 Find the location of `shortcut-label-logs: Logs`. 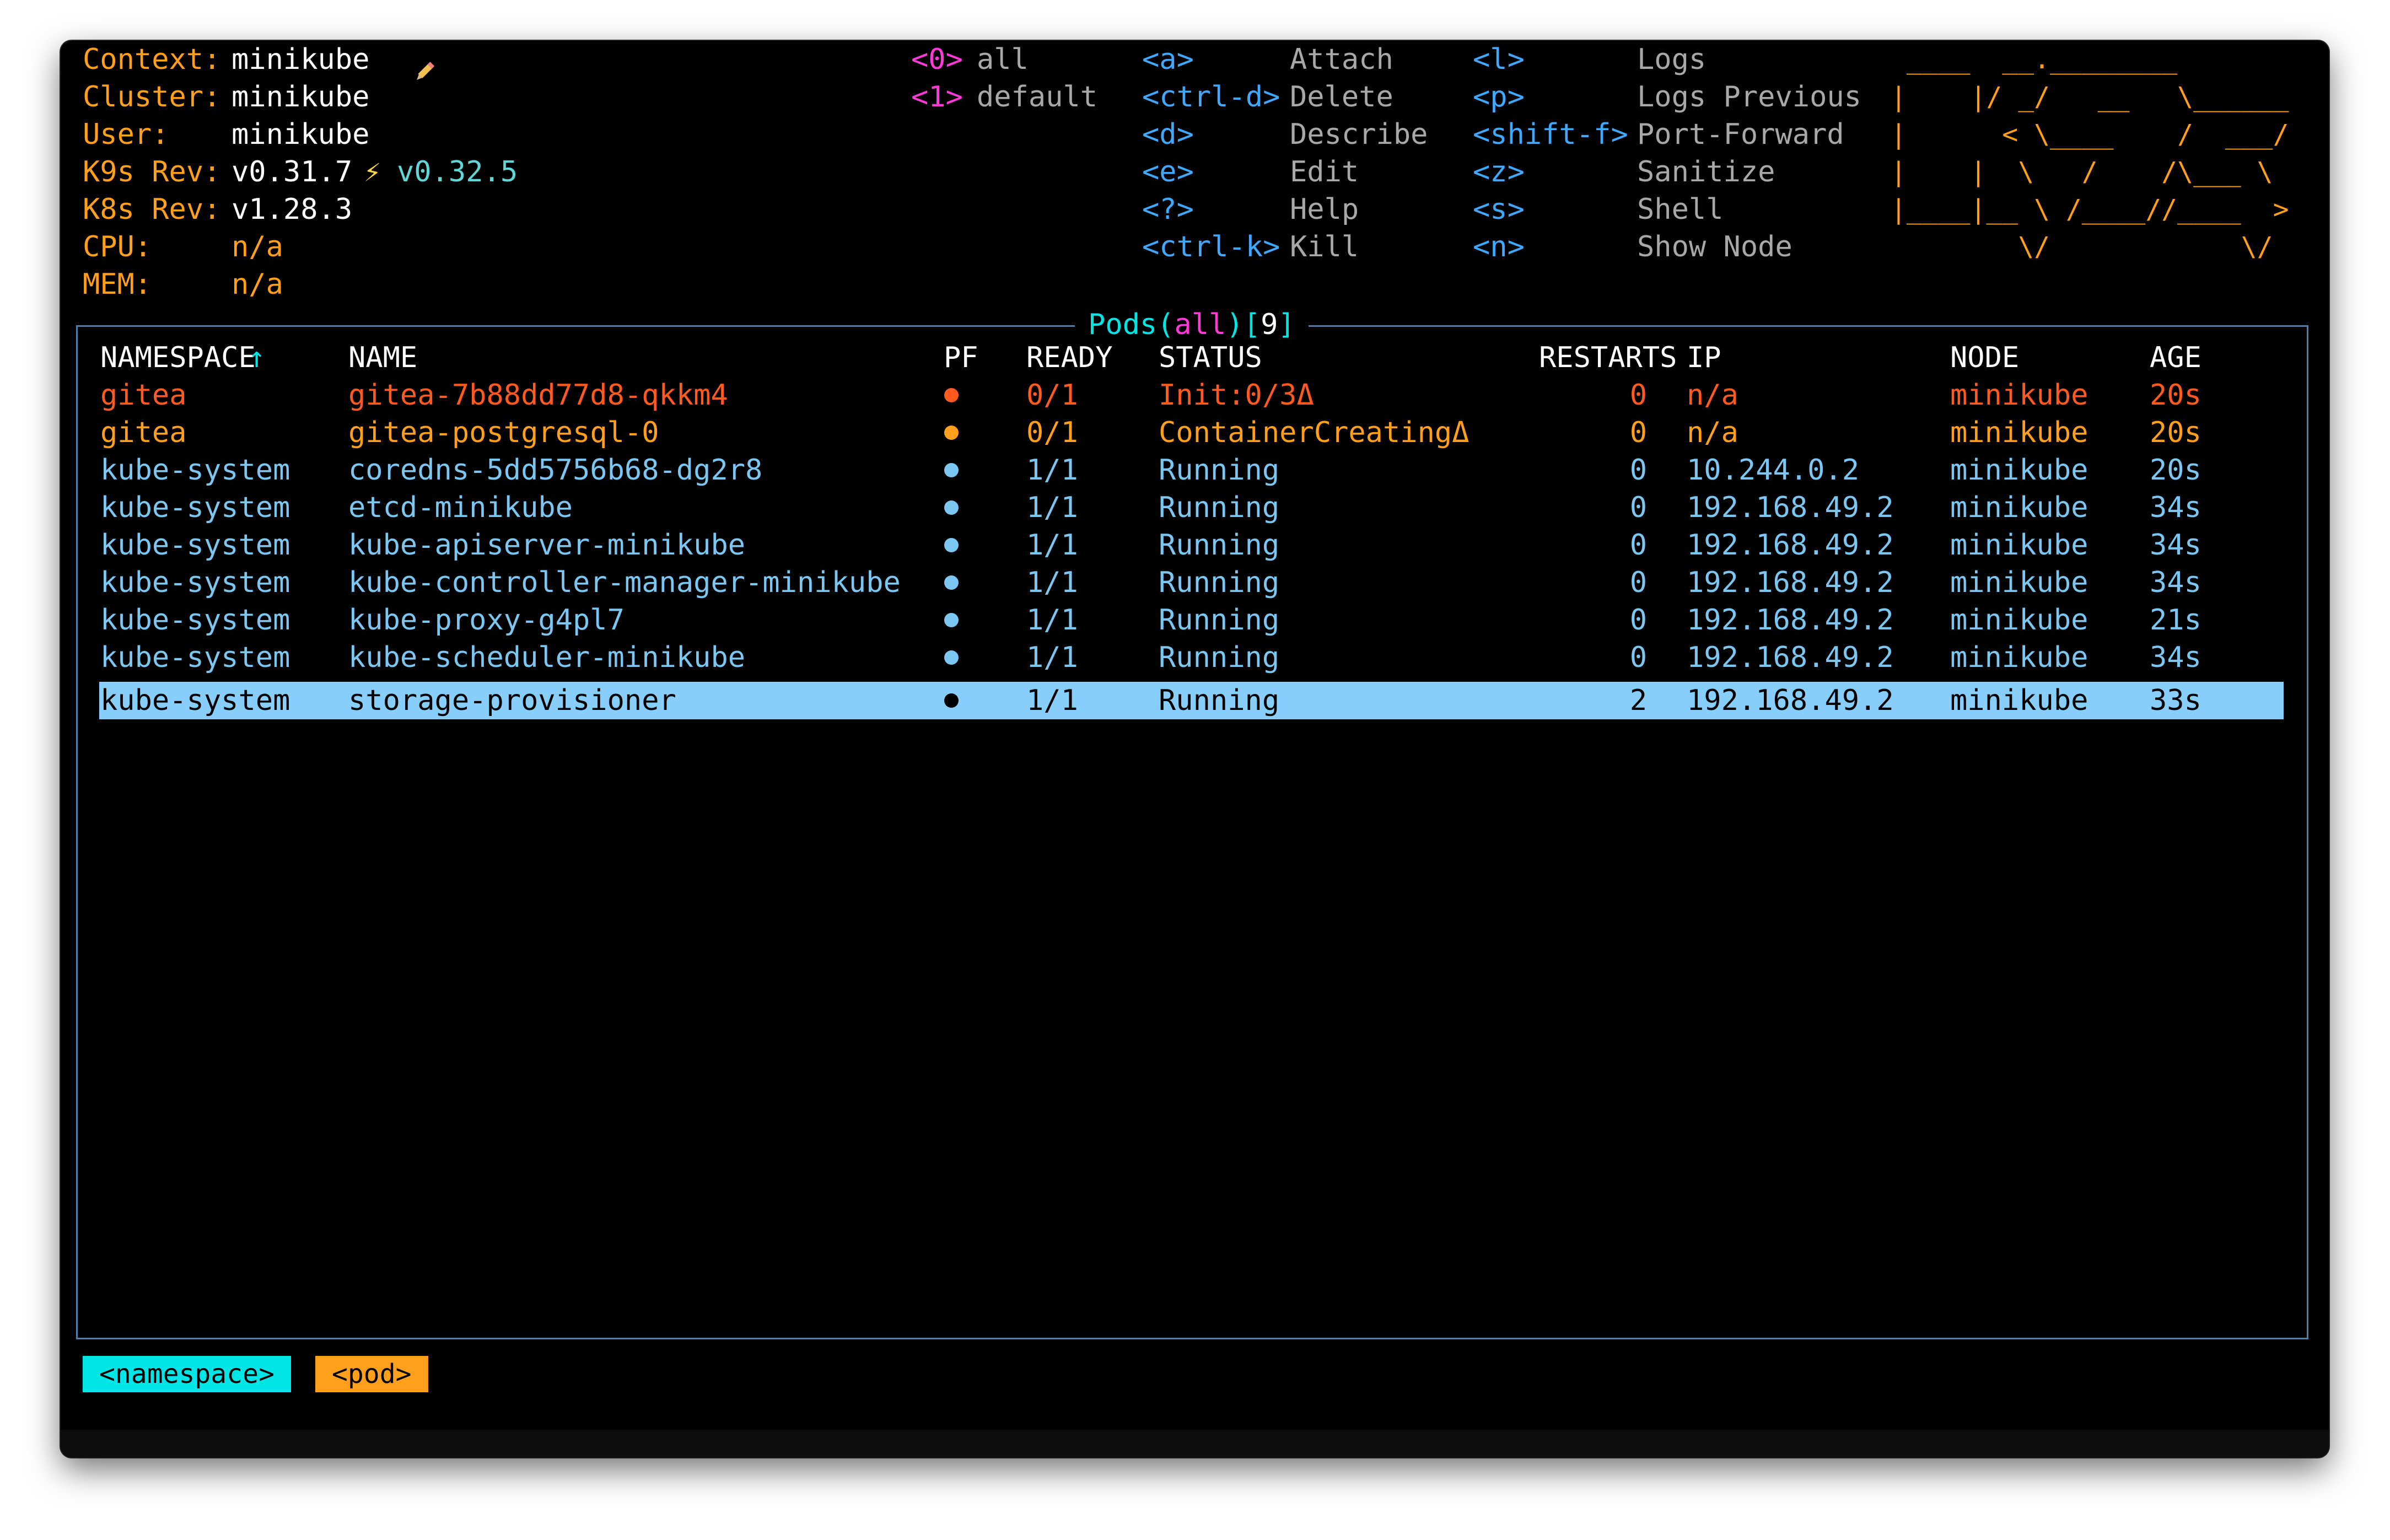

shortcut-label-logs: Logs is located at coordinates (1671, 60).